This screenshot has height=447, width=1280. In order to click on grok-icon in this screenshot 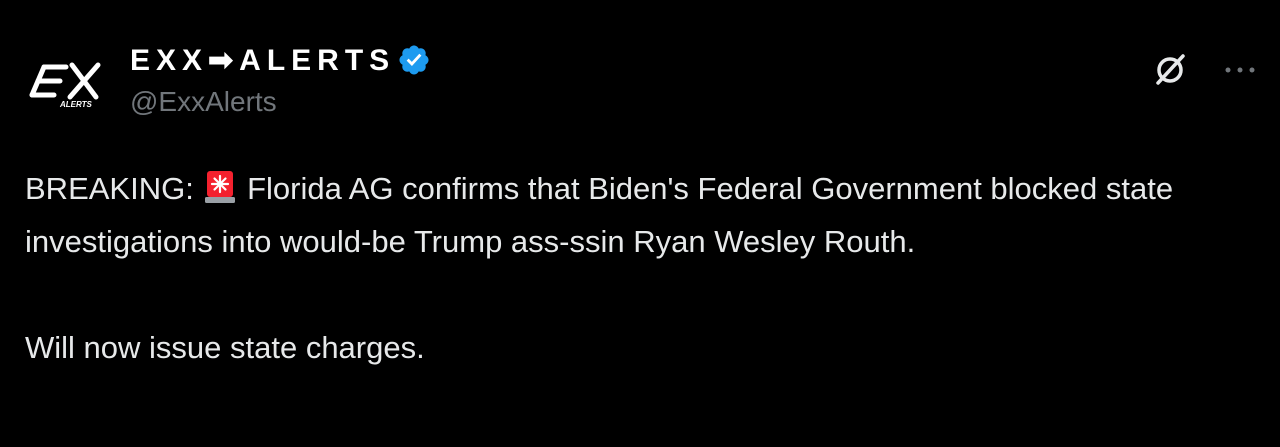, I will do `click(1170, 70)`.